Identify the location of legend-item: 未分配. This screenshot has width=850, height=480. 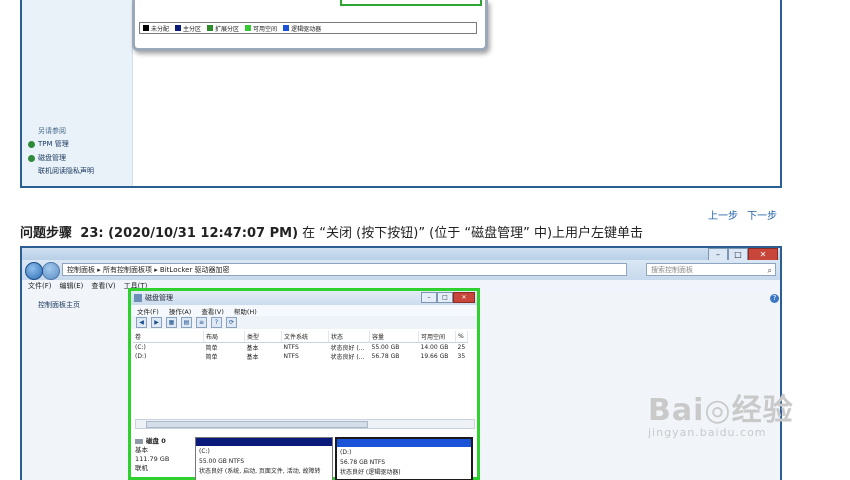
(156, 28).